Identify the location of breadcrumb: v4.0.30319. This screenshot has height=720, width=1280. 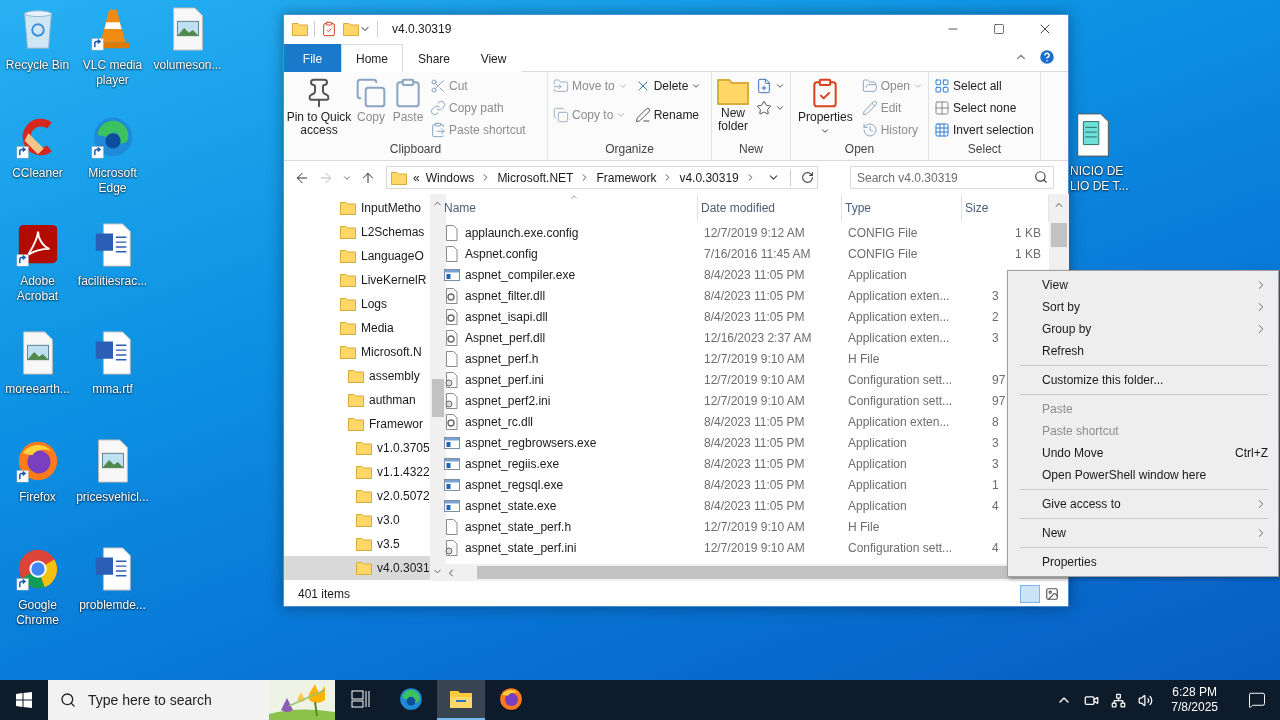
(709, 177).